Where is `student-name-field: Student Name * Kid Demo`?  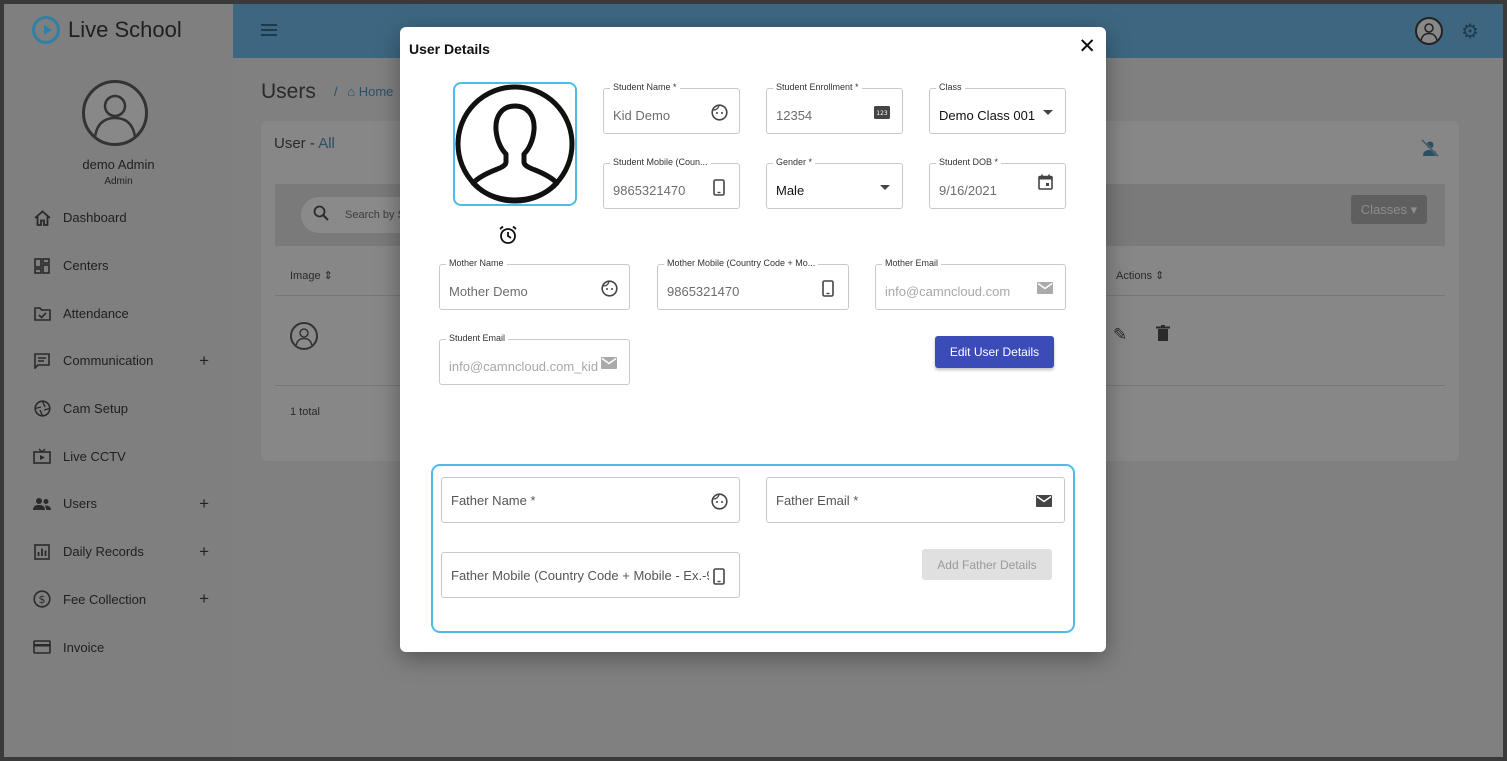
student-name-field: Student Name * Kid Demo is located at coordinates (671, 108).